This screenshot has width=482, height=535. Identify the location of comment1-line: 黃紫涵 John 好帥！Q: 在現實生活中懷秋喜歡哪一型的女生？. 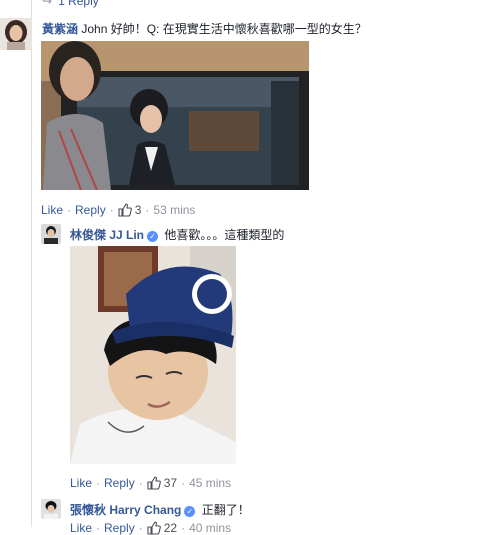
(204, 28).